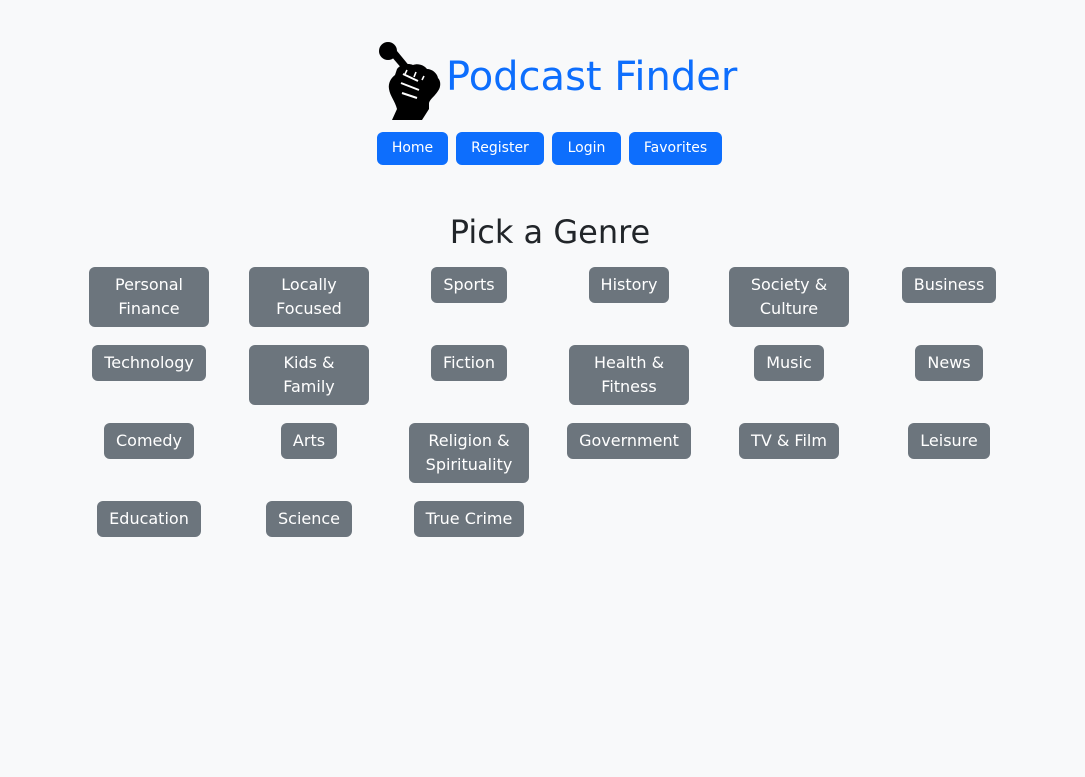 This screenshot has height=777, width=1085. I want to click on favorites-button: Favorites, so click(675, 148).